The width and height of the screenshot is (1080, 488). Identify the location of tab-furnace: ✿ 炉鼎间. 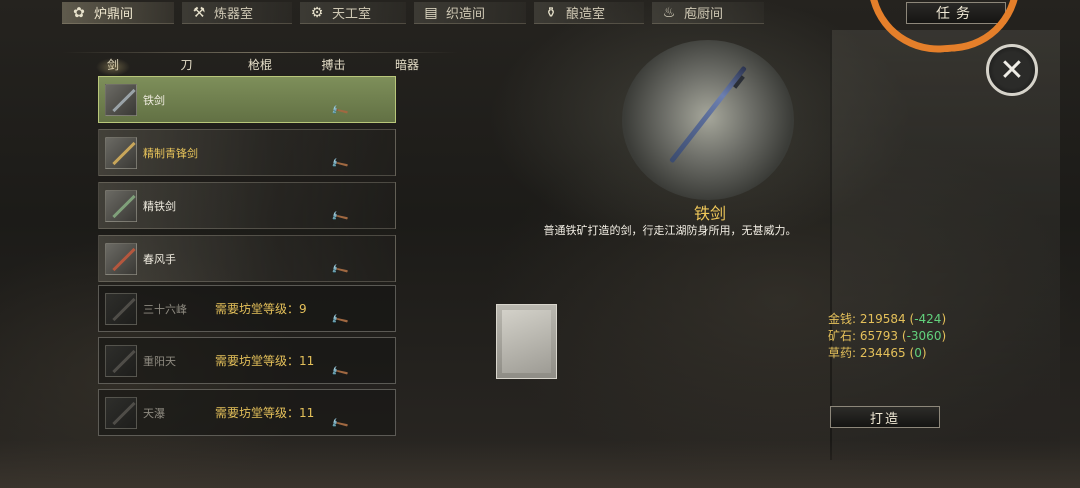
(118, 13).